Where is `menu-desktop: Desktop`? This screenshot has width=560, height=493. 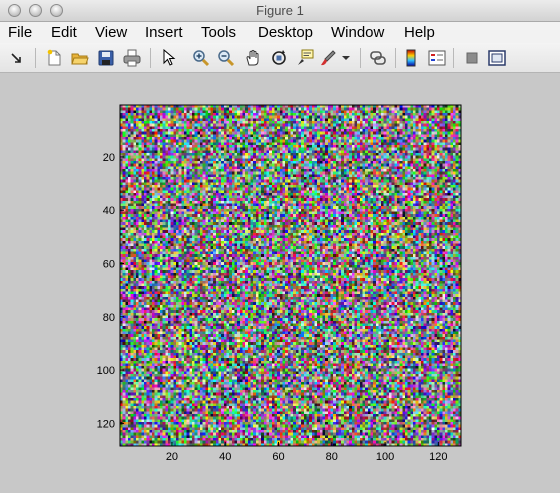
menu-desktop: Desktop is located at coordinates (285, 32).